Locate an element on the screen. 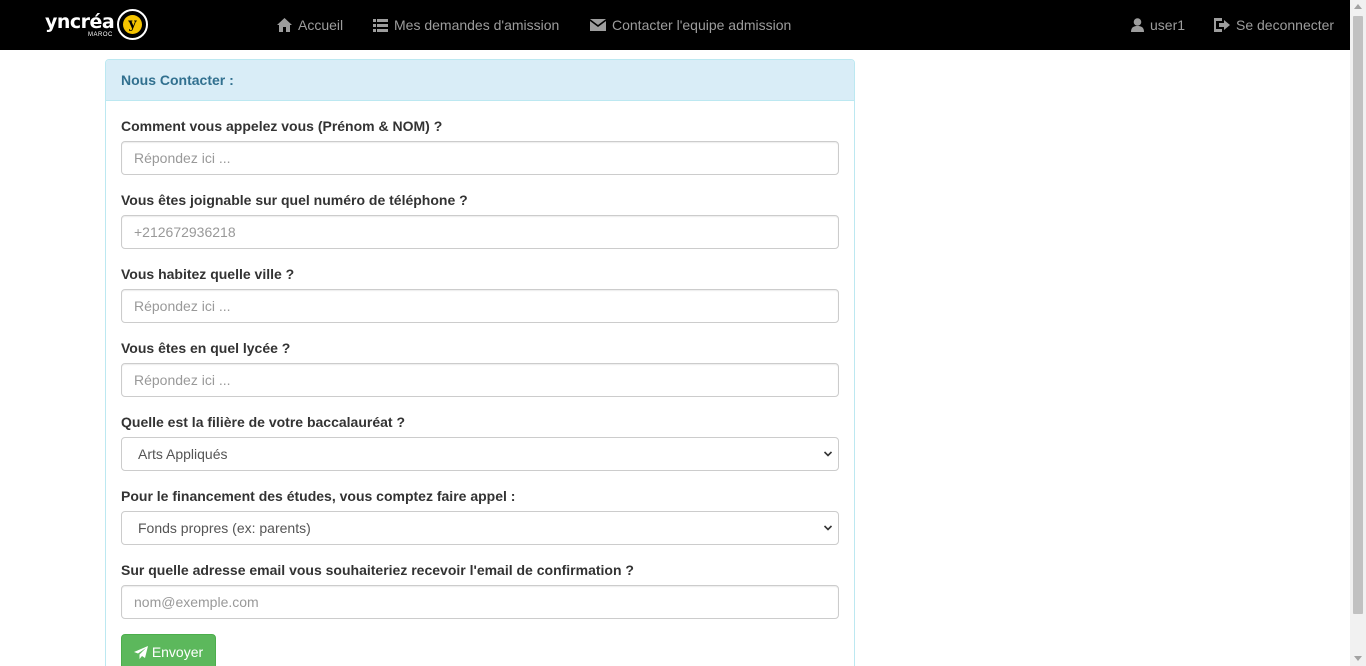  school-input is located at coordinates (480, 380).